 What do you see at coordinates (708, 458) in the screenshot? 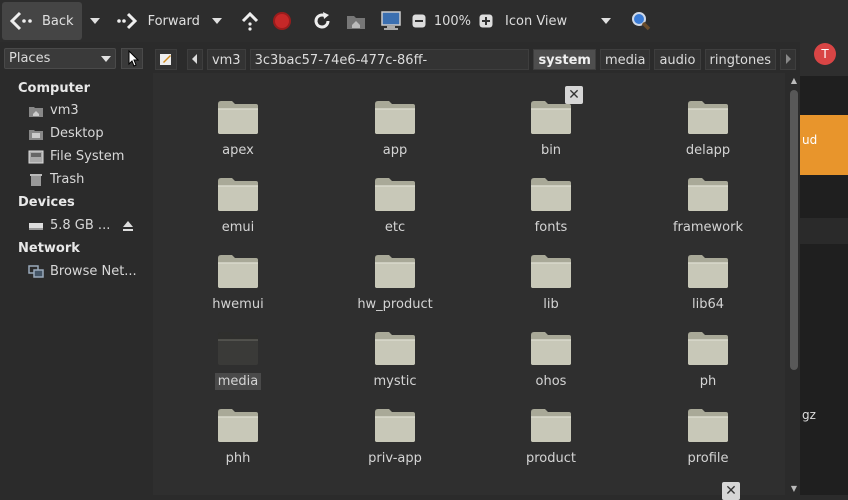
I see `file-label: profile` at bounding box center [708, 458].